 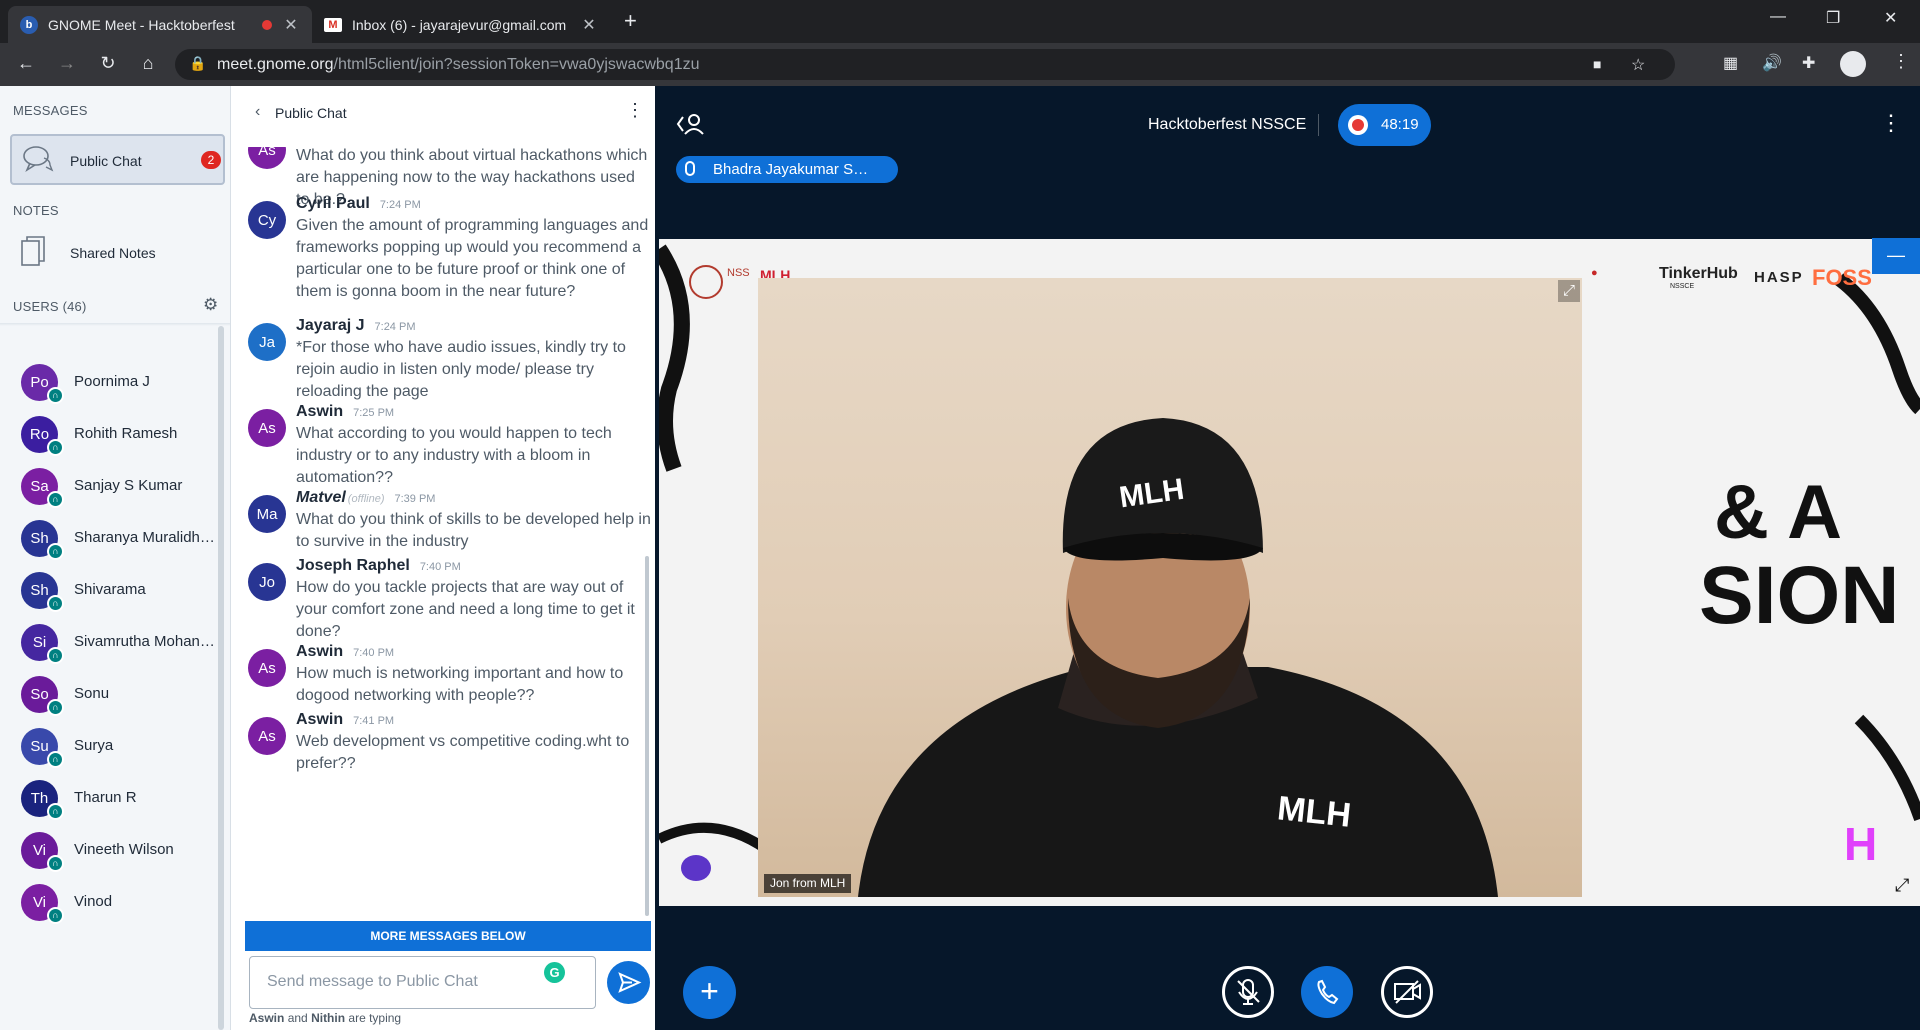 I want to click on message-author: Aswin 7:25 PM, so click(x=345, y=411).